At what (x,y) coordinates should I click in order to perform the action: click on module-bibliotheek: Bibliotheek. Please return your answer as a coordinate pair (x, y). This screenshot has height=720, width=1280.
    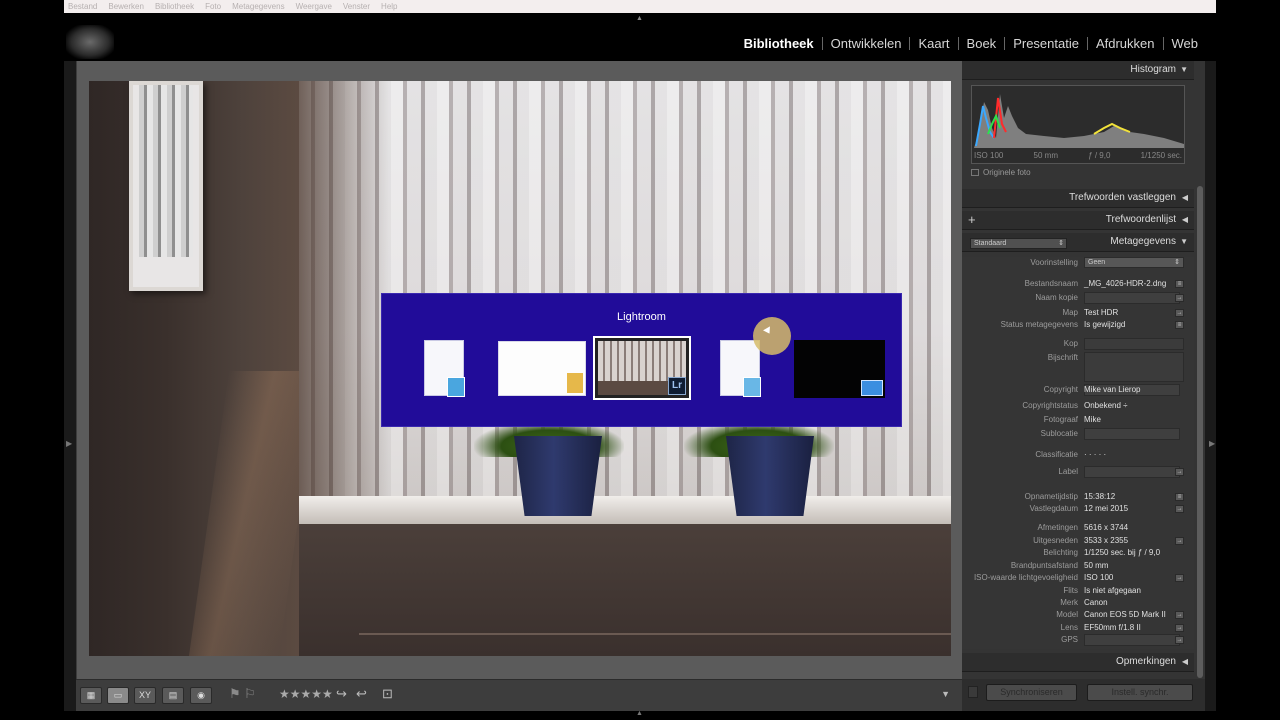
    Looking at the image, I should click on (779, 43).